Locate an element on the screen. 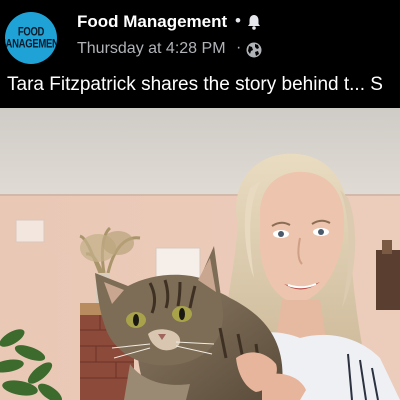 This screenshot has height=400, width=400. avatar-text-line1: FOOD is located at coordinates (31, 32).